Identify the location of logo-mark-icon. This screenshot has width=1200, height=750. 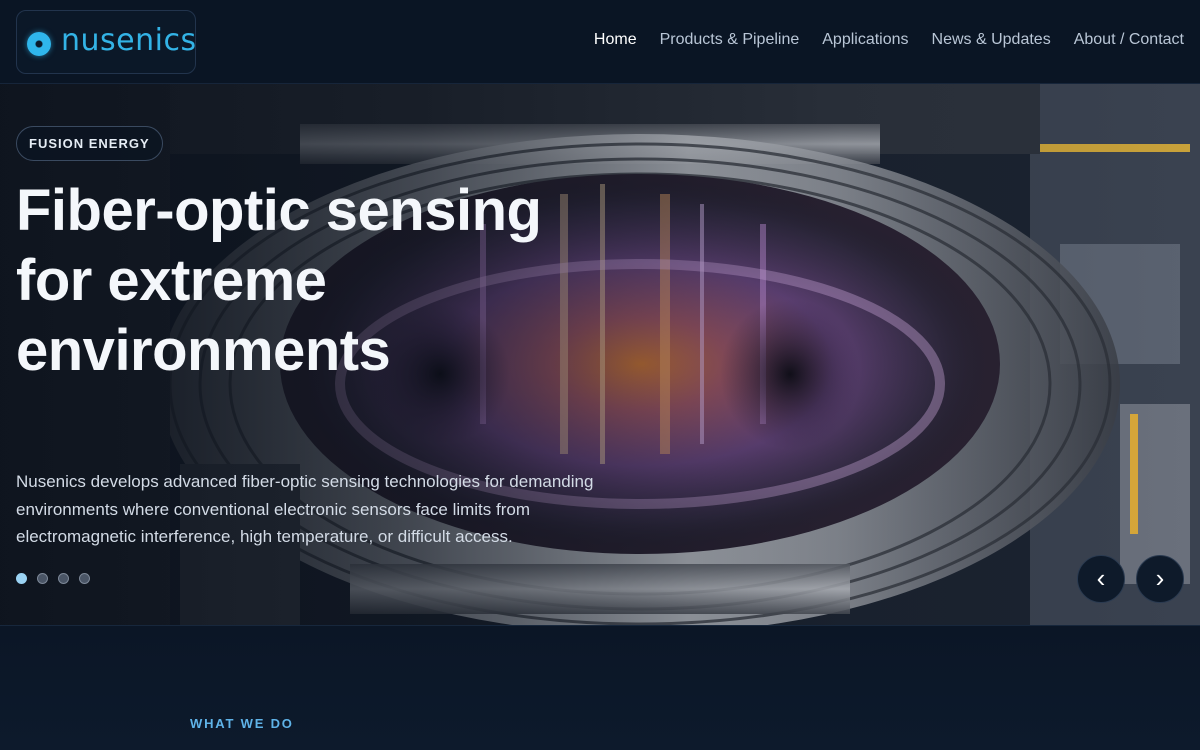
(39, 44).